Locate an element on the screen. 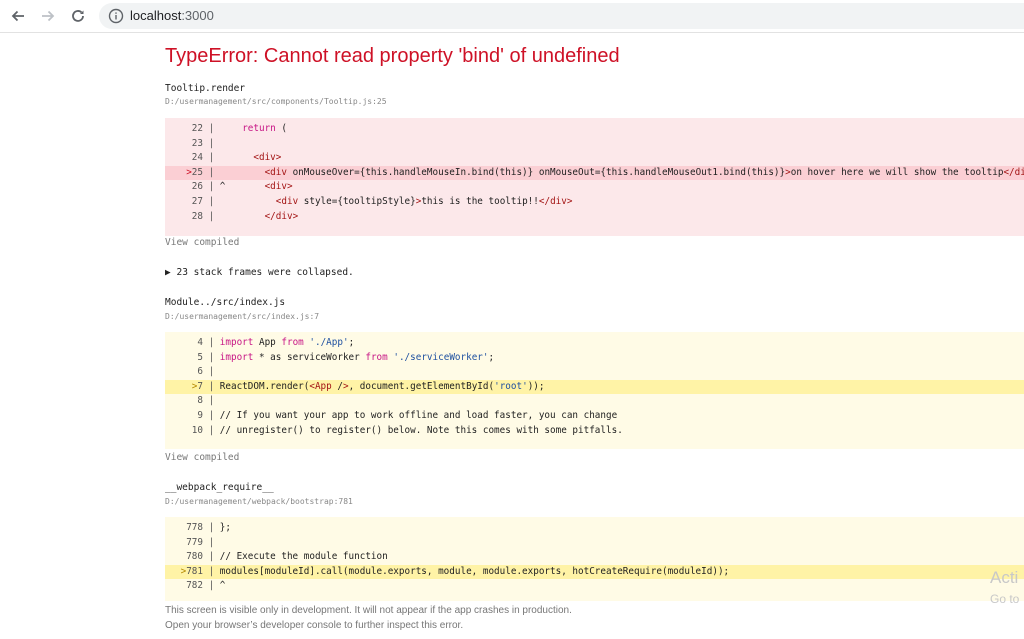 The image size is (1024, 639). code-line: 778 | }; is located at coordinates (594, 528).